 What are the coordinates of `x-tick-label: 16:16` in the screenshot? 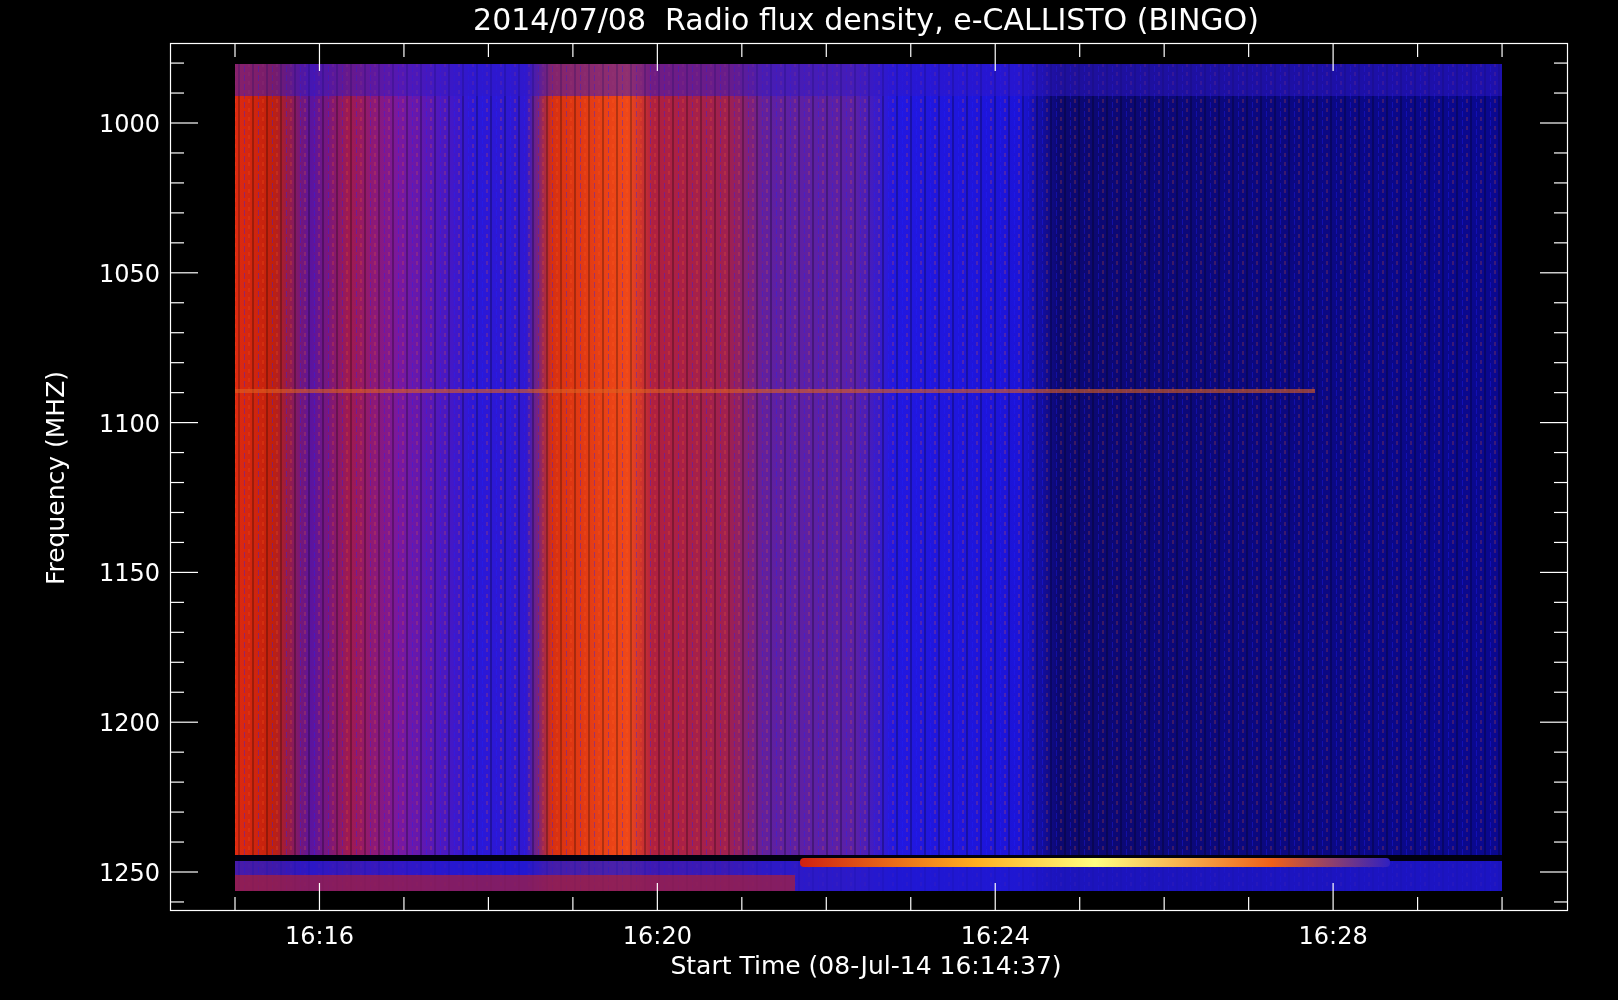 It's located at (319, 936).